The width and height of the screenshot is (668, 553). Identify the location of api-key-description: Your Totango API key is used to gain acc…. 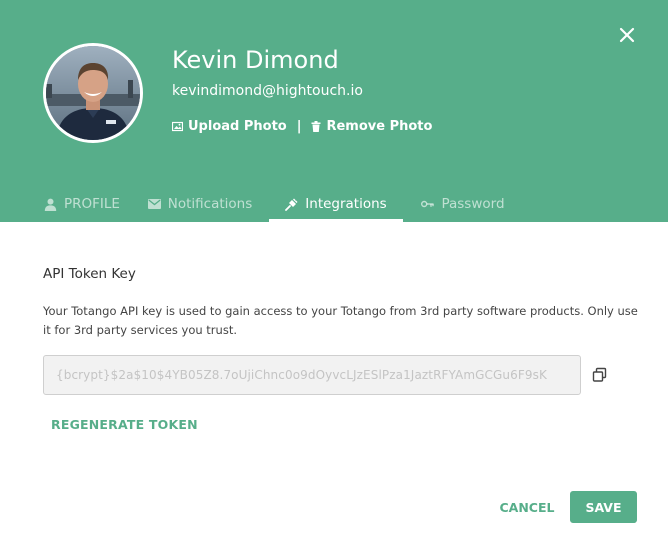
(340, 320).